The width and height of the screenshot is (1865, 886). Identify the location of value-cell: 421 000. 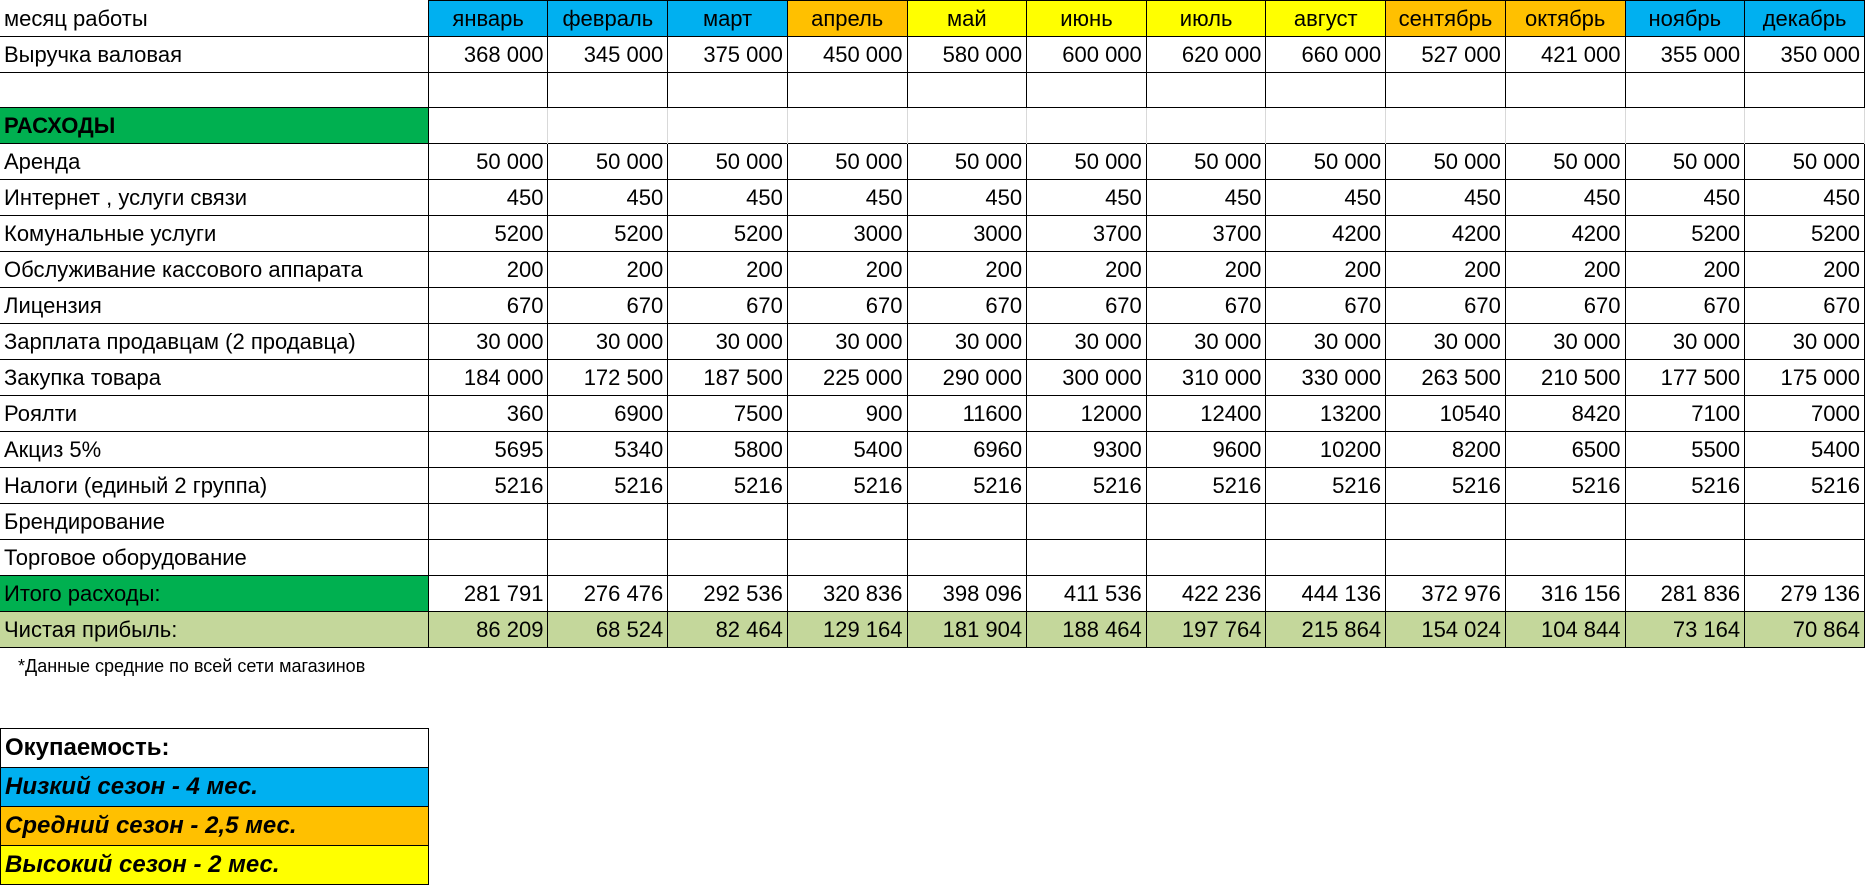
(1565, 54).